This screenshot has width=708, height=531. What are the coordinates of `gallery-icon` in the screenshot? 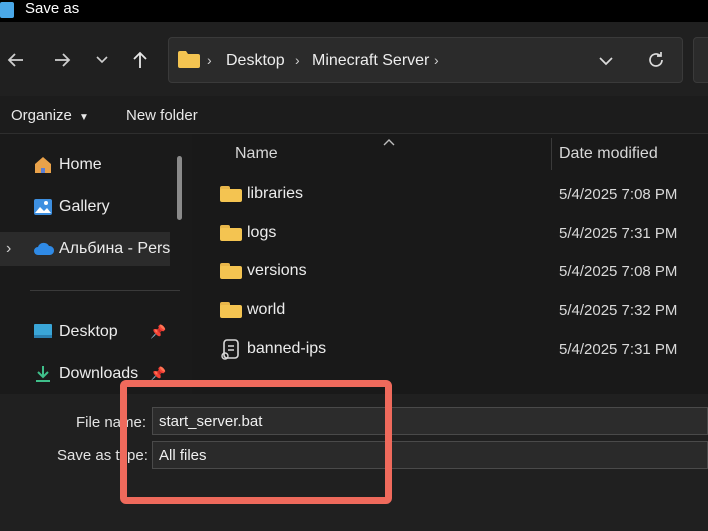 It's located at (43, 207).